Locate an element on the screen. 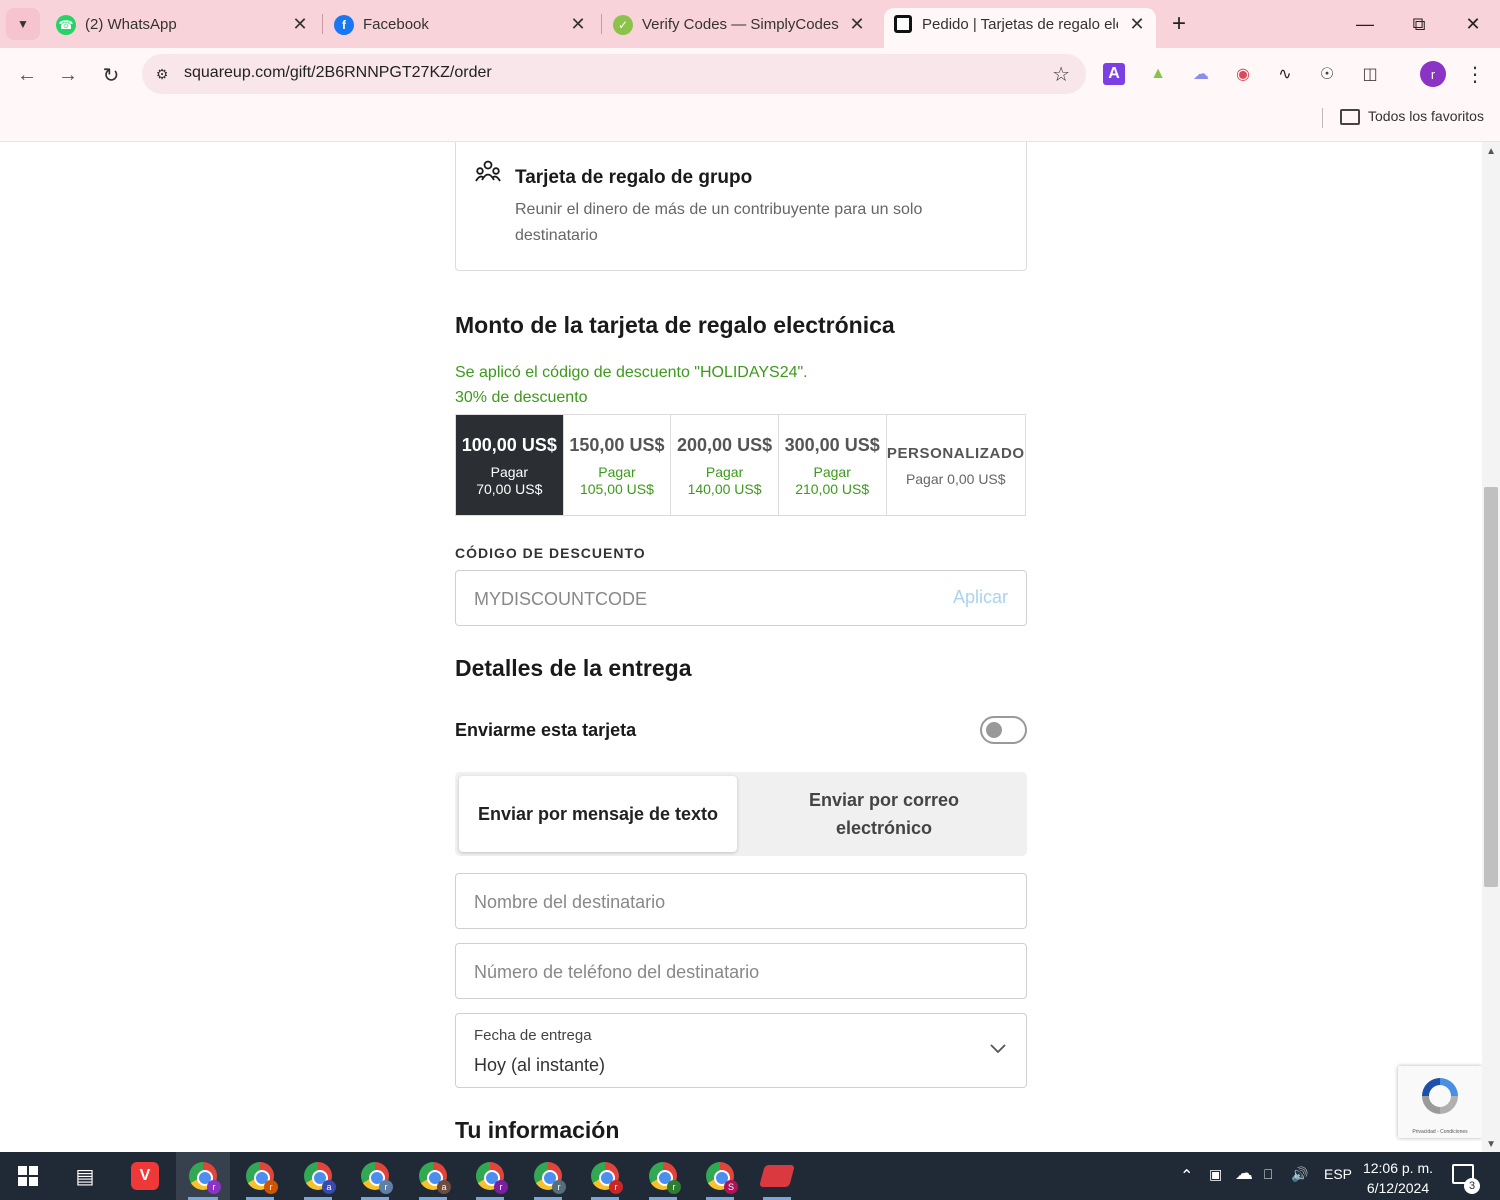 The height and width of the screenshot is (1200, 1500). expressvpn-taskbar-button is located at coordinates (777, 1176).